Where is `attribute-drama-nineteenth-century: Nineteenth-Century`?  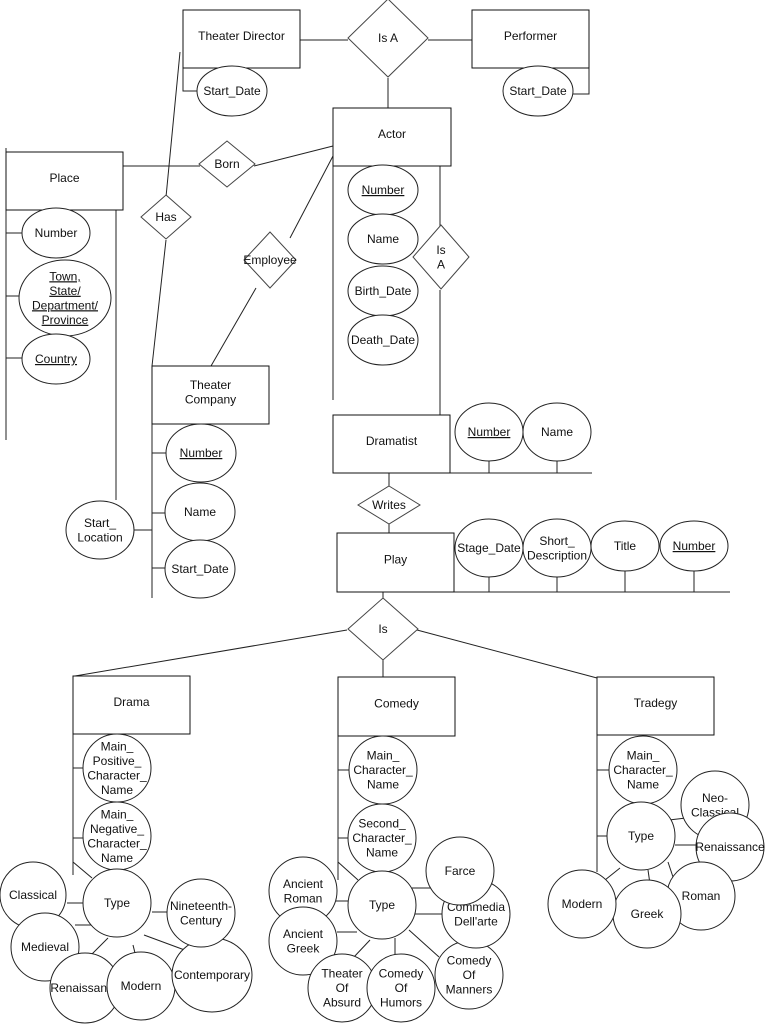
attribute-drama-nineteenth-century: Nineteenth-Century is located at coordinates (201, 913).